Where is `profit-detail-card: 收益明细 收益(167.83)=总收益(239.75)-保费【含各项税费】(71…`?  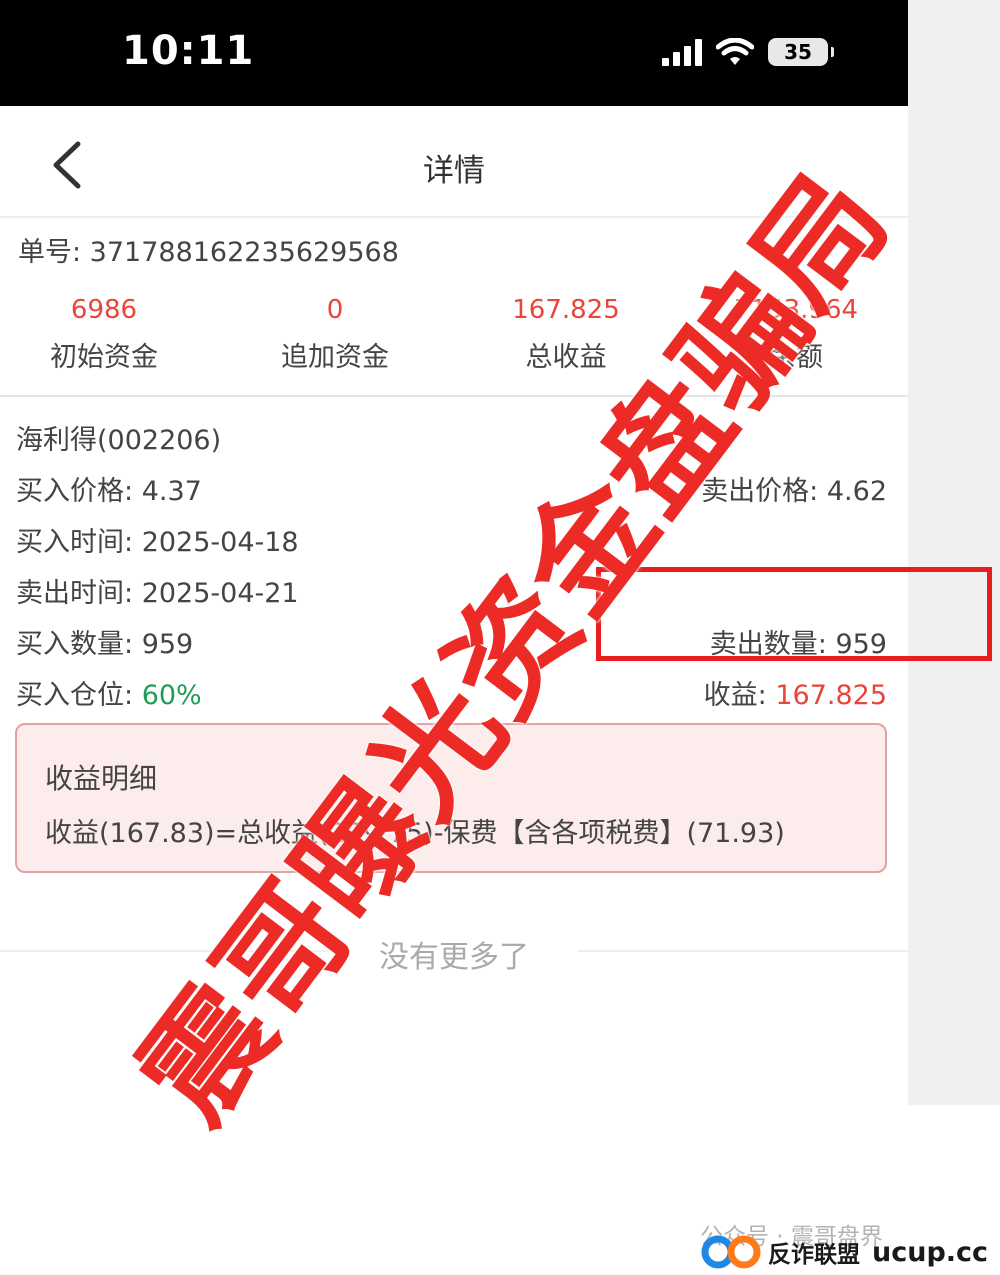 profit-detail-card: 收益明细 收益(167.83)=总收益(239.75)-保费【含各项税费】(71… is located at coordinates (451, 798).